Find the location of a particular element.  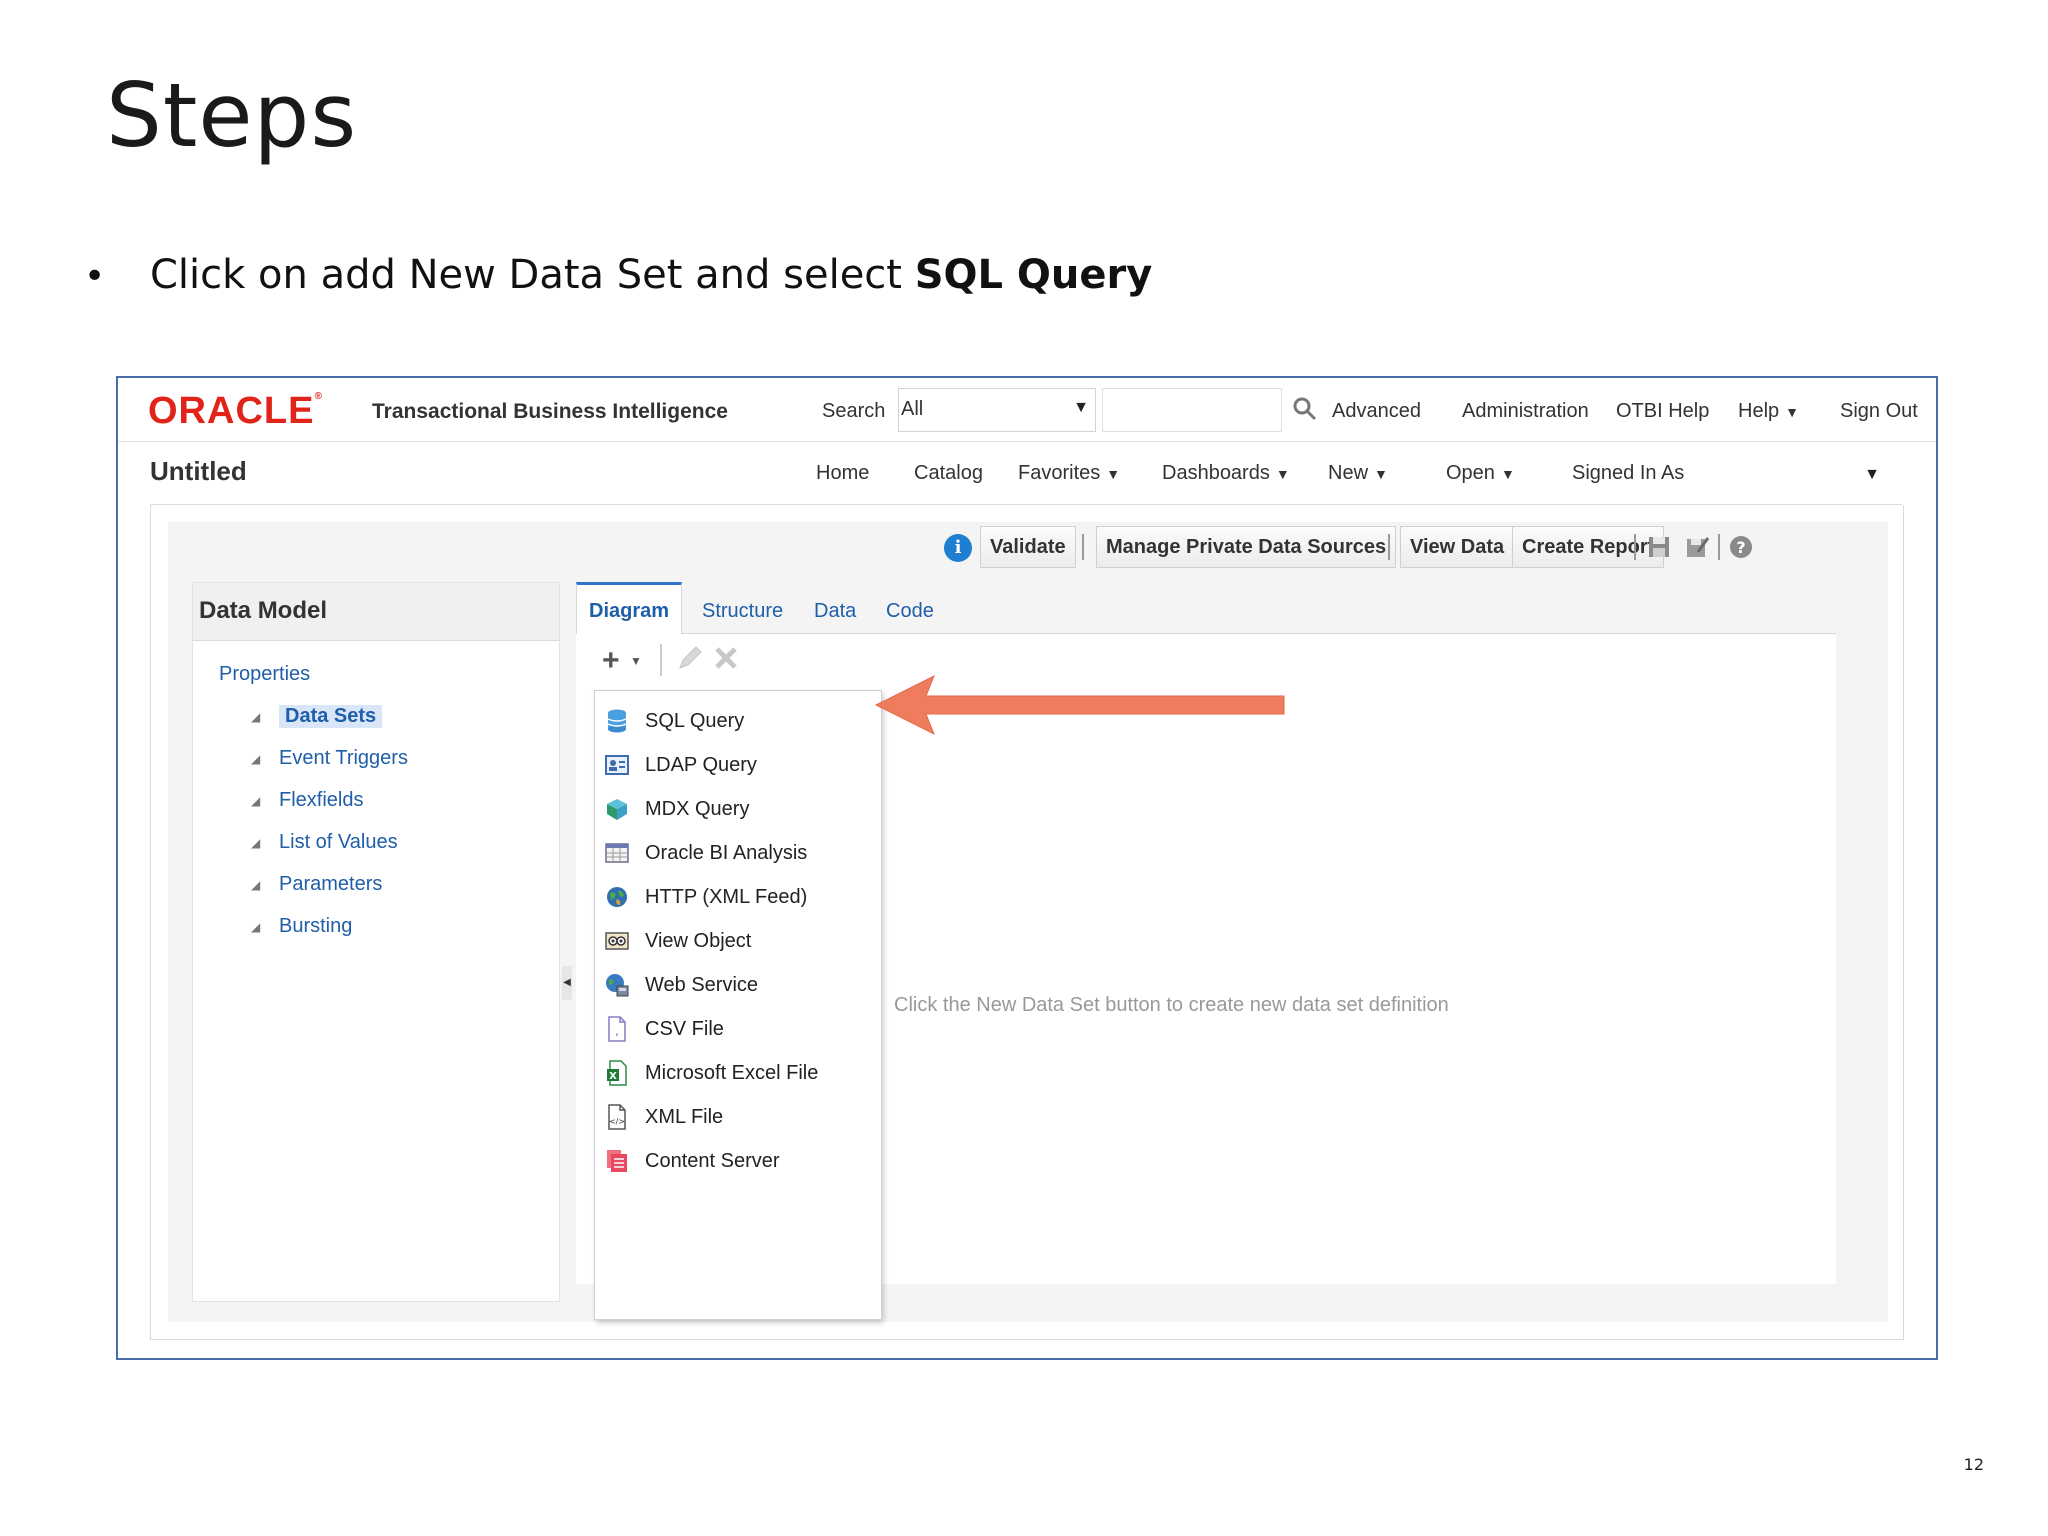

excel-file-icon: X is located at coordinates (617, 1073).